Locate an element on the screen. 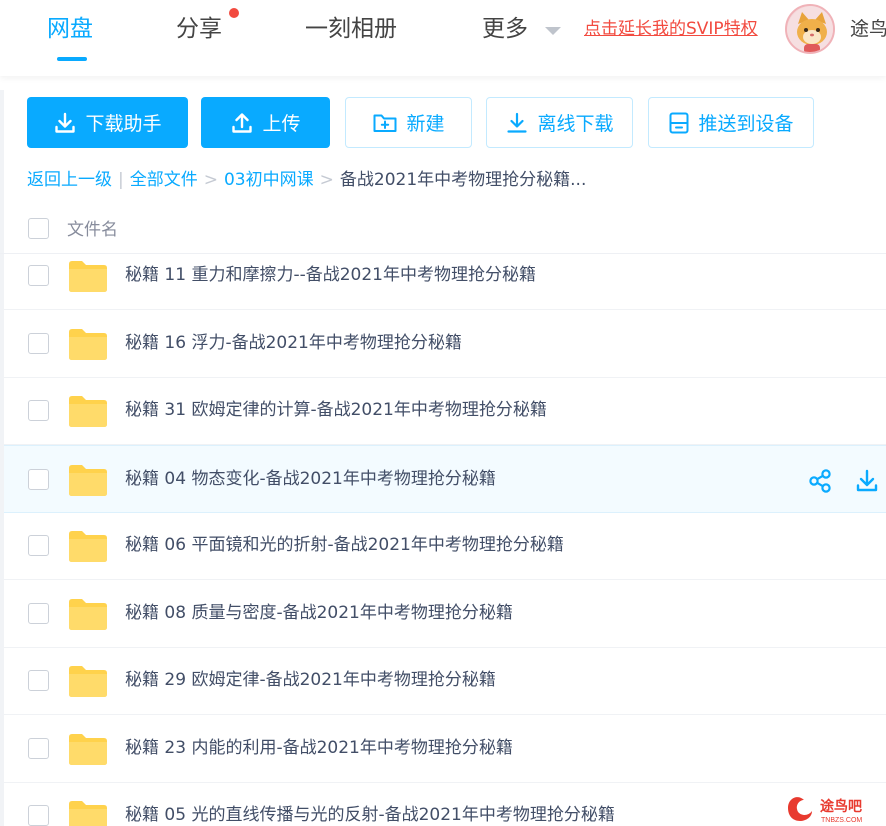 This screenshot has height=826, width=886. new-folder-button: 新建 is located at coordinates (408, 122).